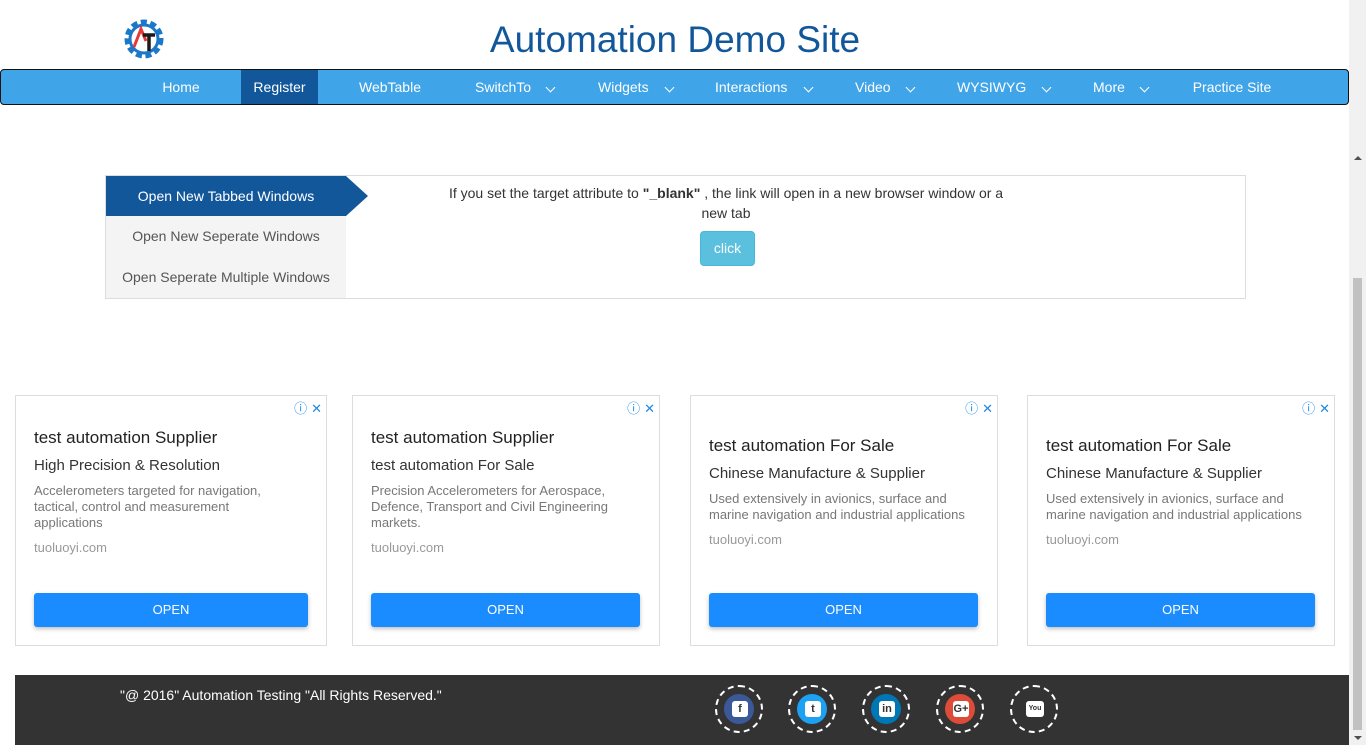  I want to click on twitter-glyph: t, so click(813, 709).